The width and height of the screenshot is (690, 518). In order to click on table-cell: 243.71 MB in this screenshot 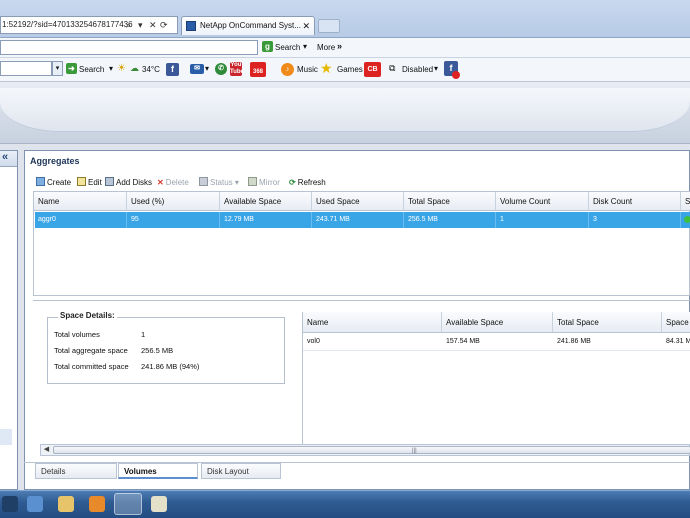, I will do `click(358, 220)`.